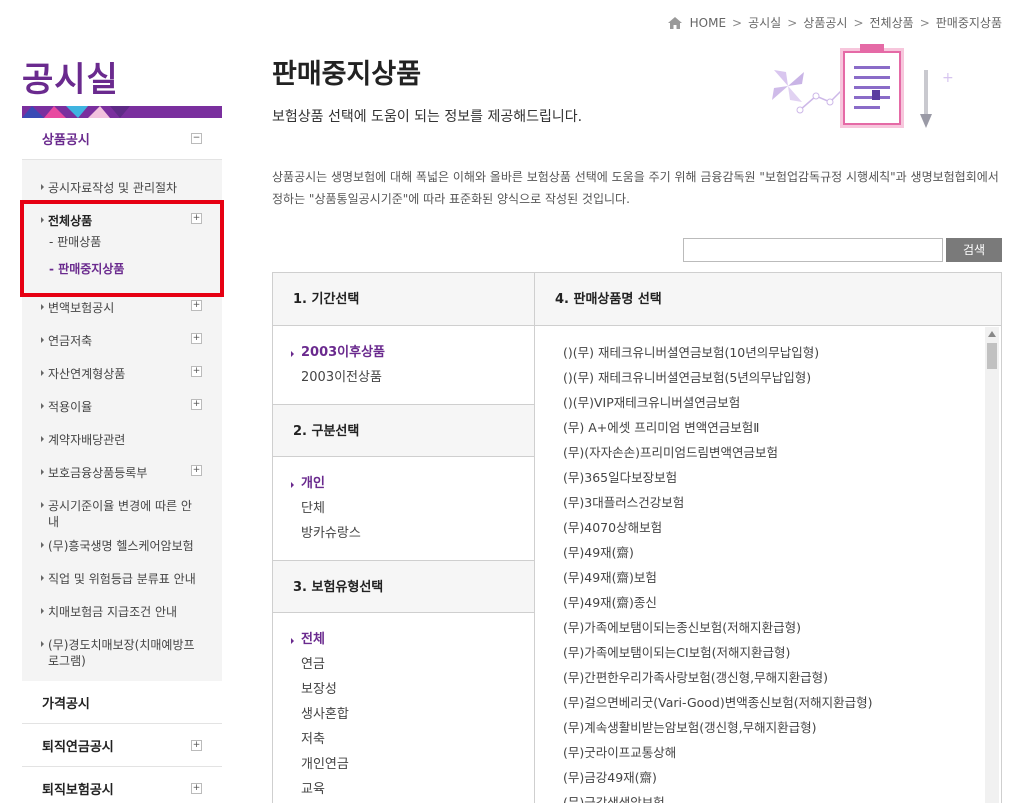 This screenshot has height=803, width=1030. What do you see at coordinates (782, 754) in the screenshot?
I see `product-item: (무)굿라이프교통상해` at bounding box center [782, 754].